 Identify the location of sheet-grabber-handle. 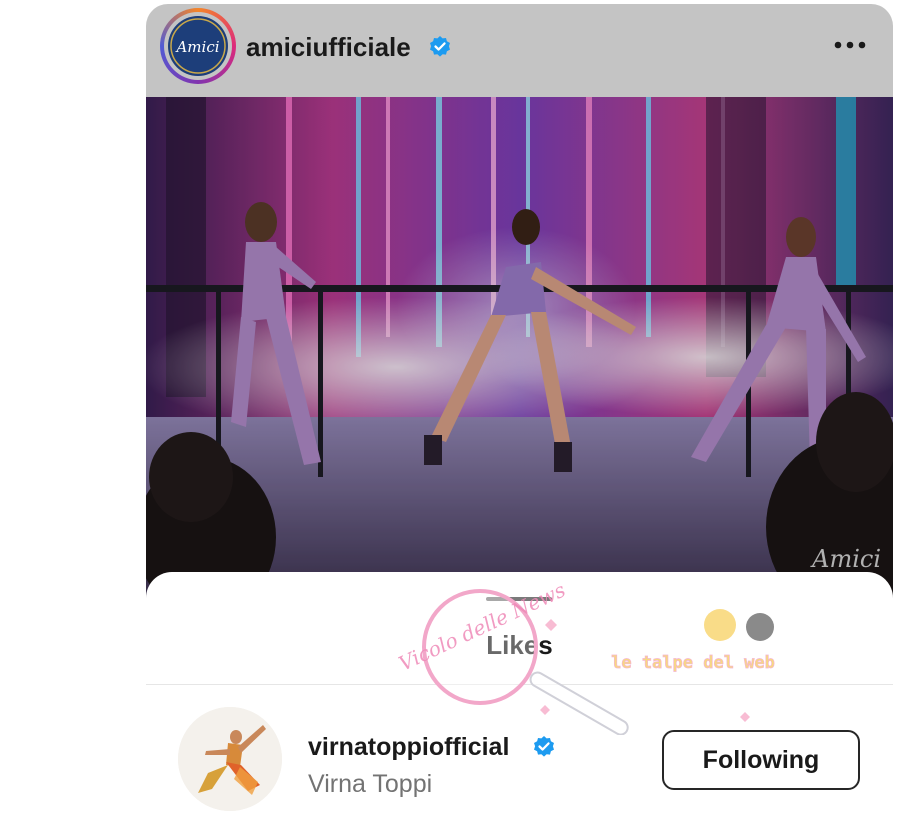
(519, 599).